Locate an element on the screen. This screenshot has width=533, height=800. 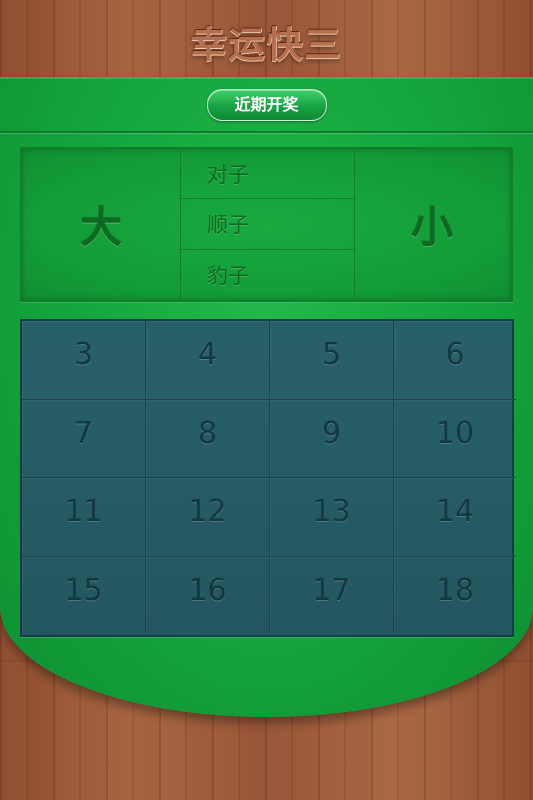
bet-straight-button: 顺子 is located at coordinates (267, 224).